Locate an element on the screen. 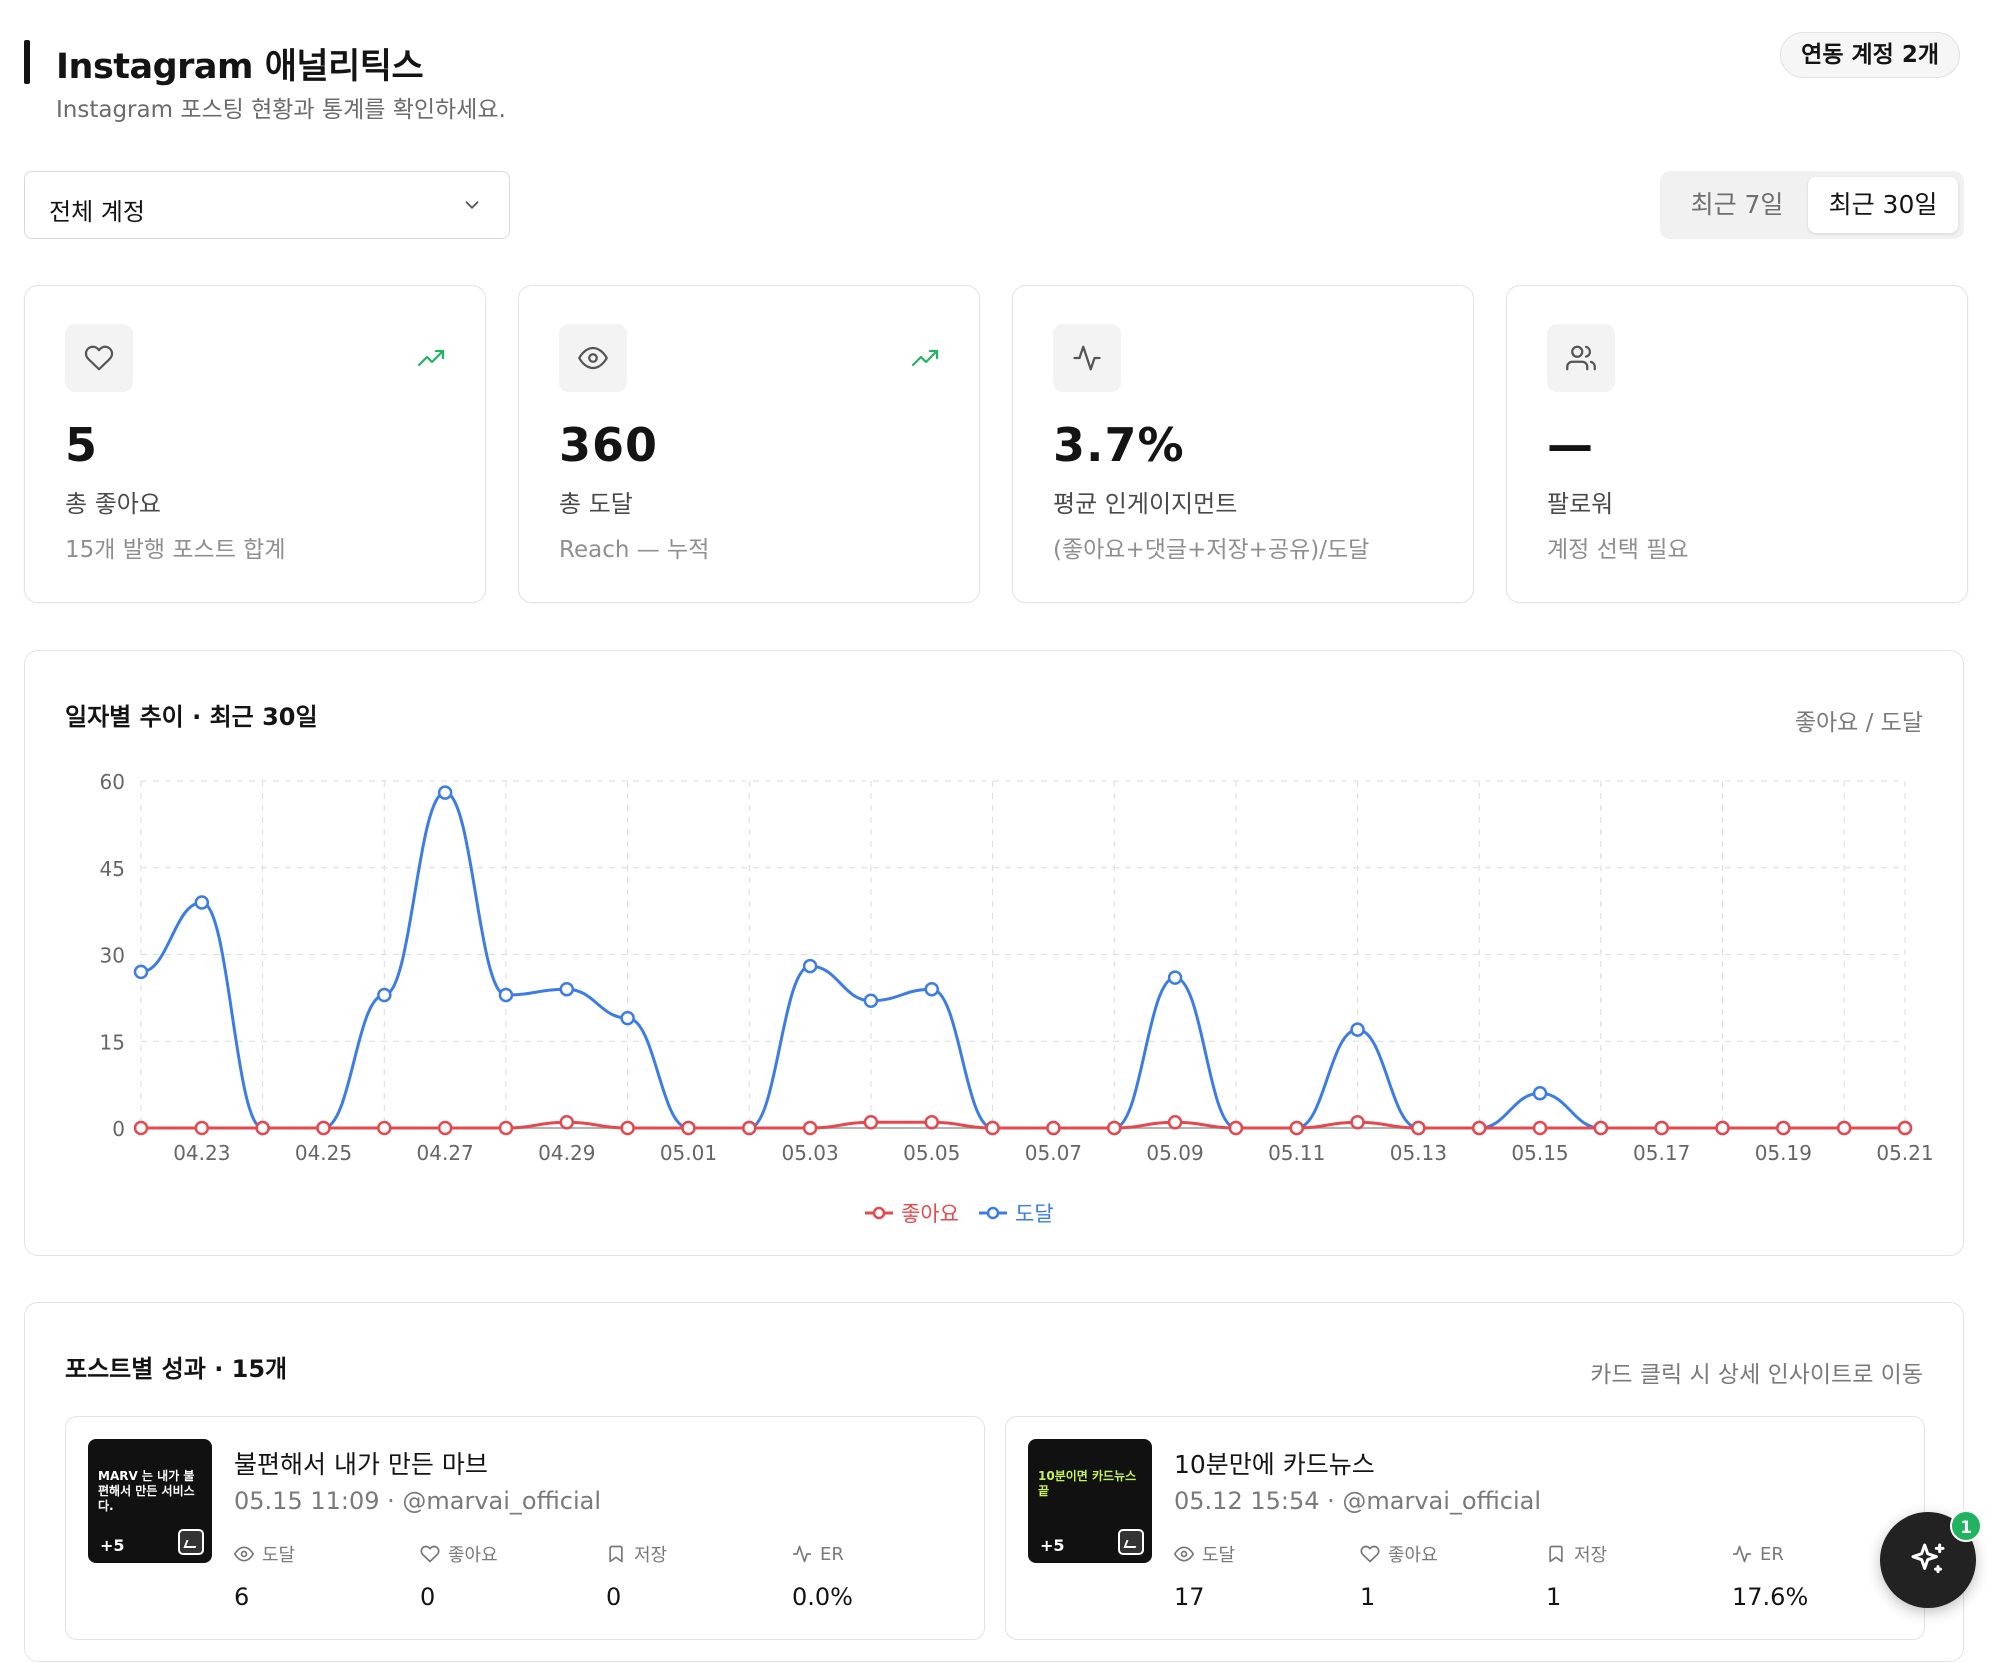 This screenshot has width=2000, height=1662. thumbnail-text: MARV 는 내가 불편해서 만든 서비스다. is located at coordinates (146, 1491).